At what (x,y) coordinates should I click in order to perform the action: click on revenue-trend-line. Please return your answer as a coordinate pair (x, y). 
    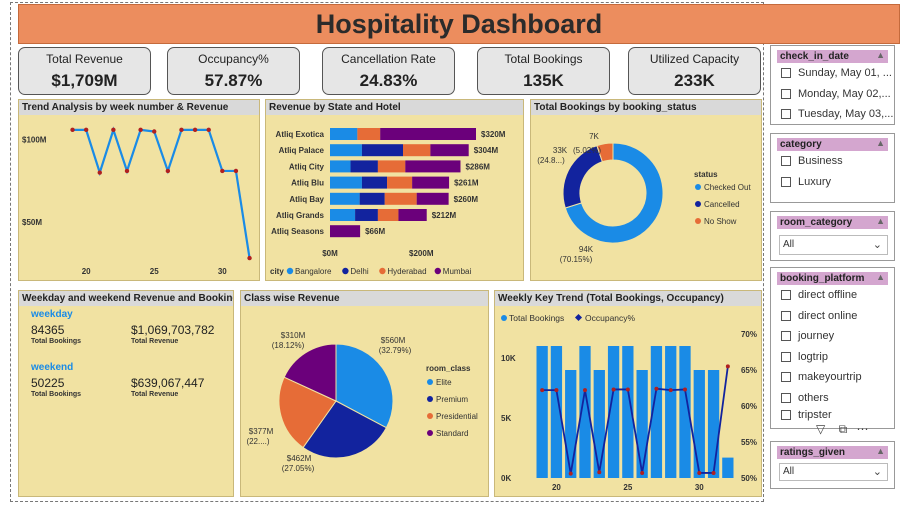
    Looking at the image, I should click on (161, 192).